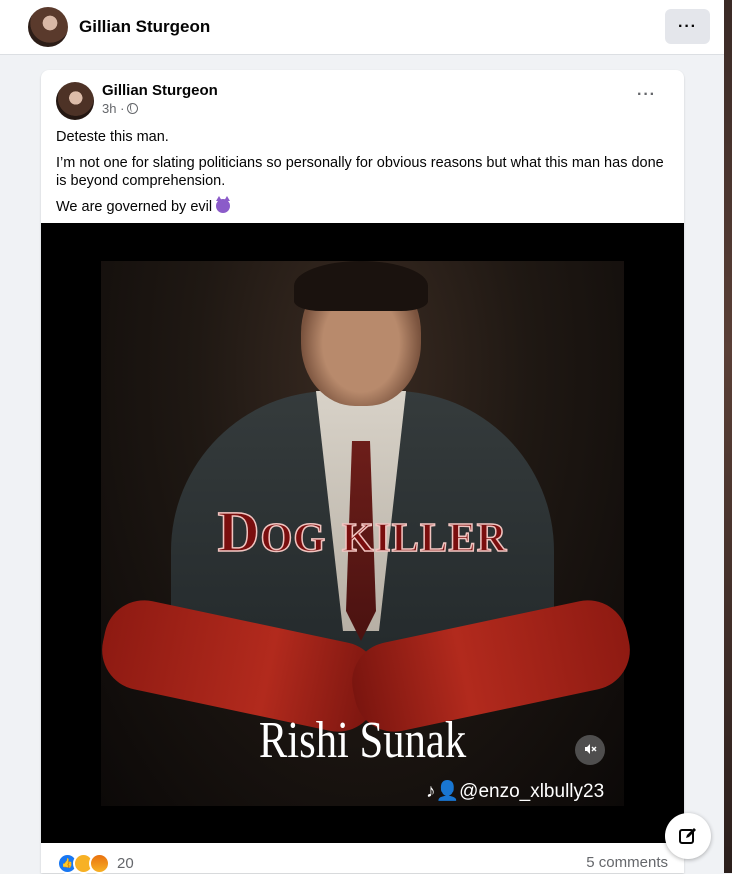 The width and height of the screenshot is (732, 874). Describe the element at coordinates (48, 27) in the screenshot. I see `avatar` at that location.